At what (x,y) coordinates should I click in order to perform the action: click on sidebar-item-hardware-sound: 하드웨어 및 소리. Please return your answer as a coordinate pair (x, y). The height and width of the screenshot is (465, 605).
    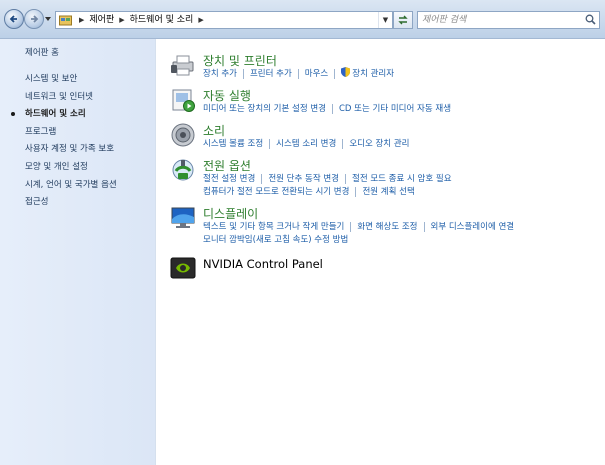
    Looking at the image, I should click on (55, 113).